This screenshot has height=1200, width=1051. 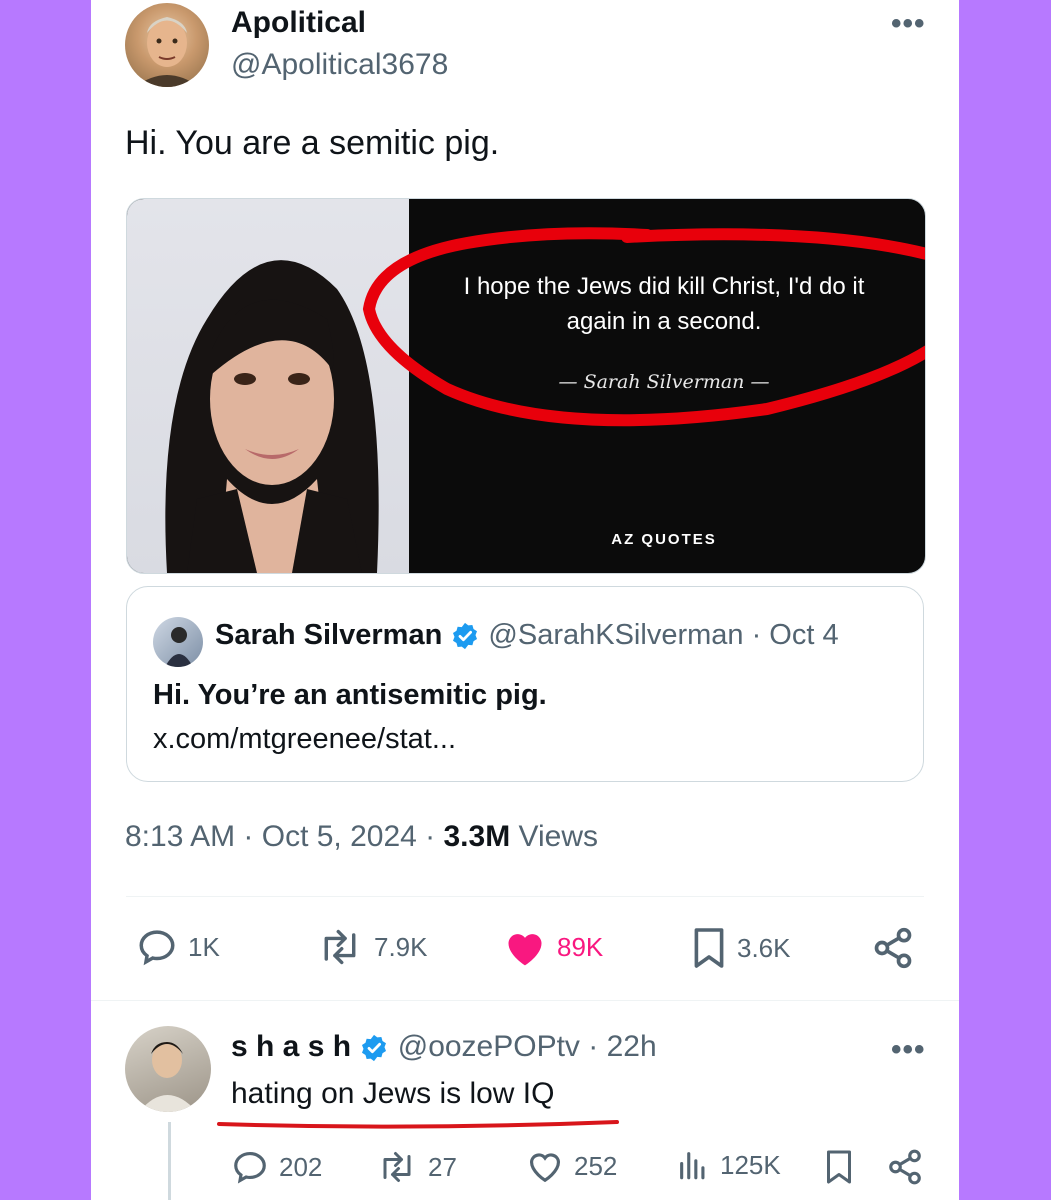 What do you see at coordinates (477, 836) in the screenshot?
I see `views-count: 3.3M` at bounding box center [477, 836].